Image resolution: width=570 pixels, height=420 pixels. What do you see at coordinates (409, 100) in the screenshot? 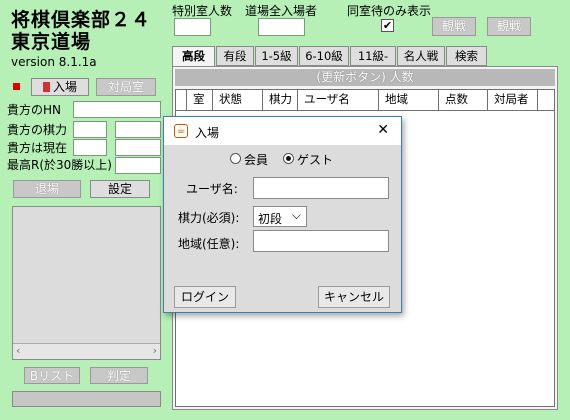
I see `col-region: 地域` at bounding box center [409, 100].